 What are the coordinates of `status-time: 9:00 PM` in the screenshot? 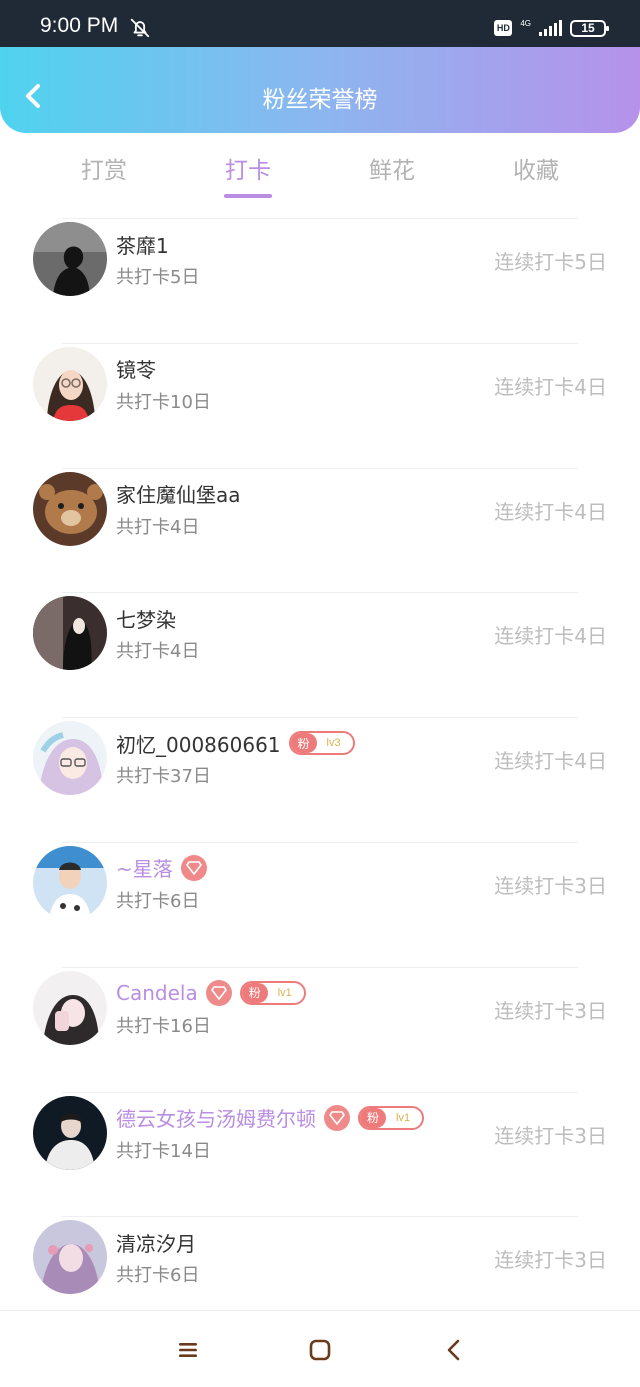 It's located at (79, 25).